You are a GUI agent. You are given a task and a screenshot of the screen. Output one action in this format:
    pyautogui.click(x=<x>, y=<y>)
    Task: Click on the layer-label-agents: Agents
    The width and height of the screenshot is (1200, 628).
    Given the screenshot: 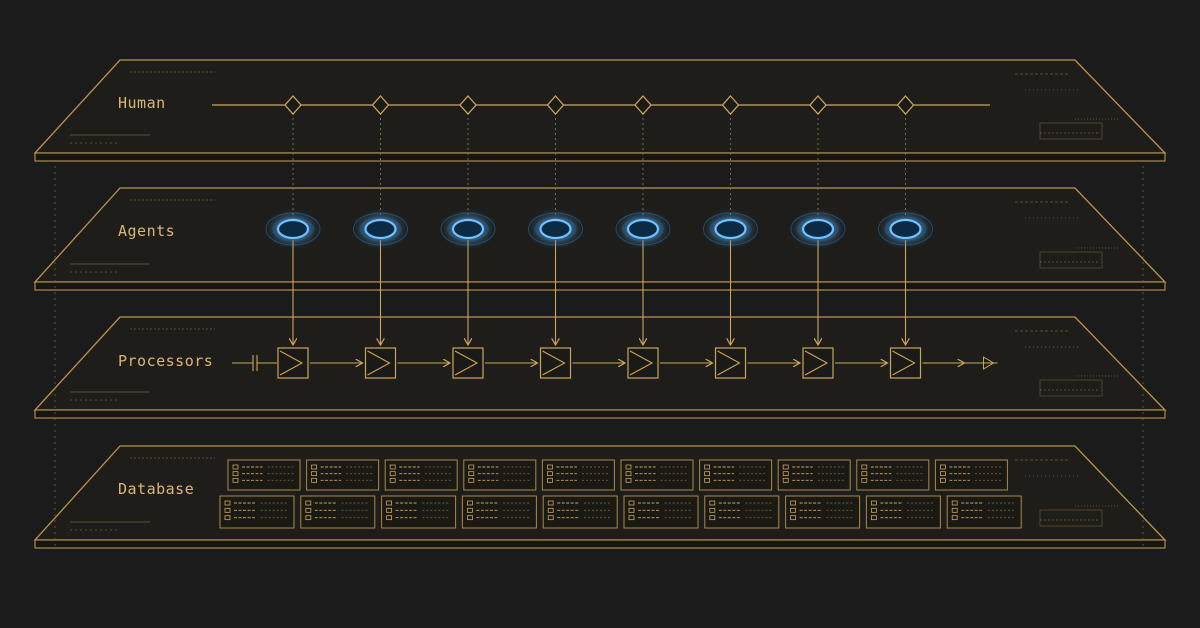 What is the action you would take?
    pyautogui.click(x=146, y=231)
    